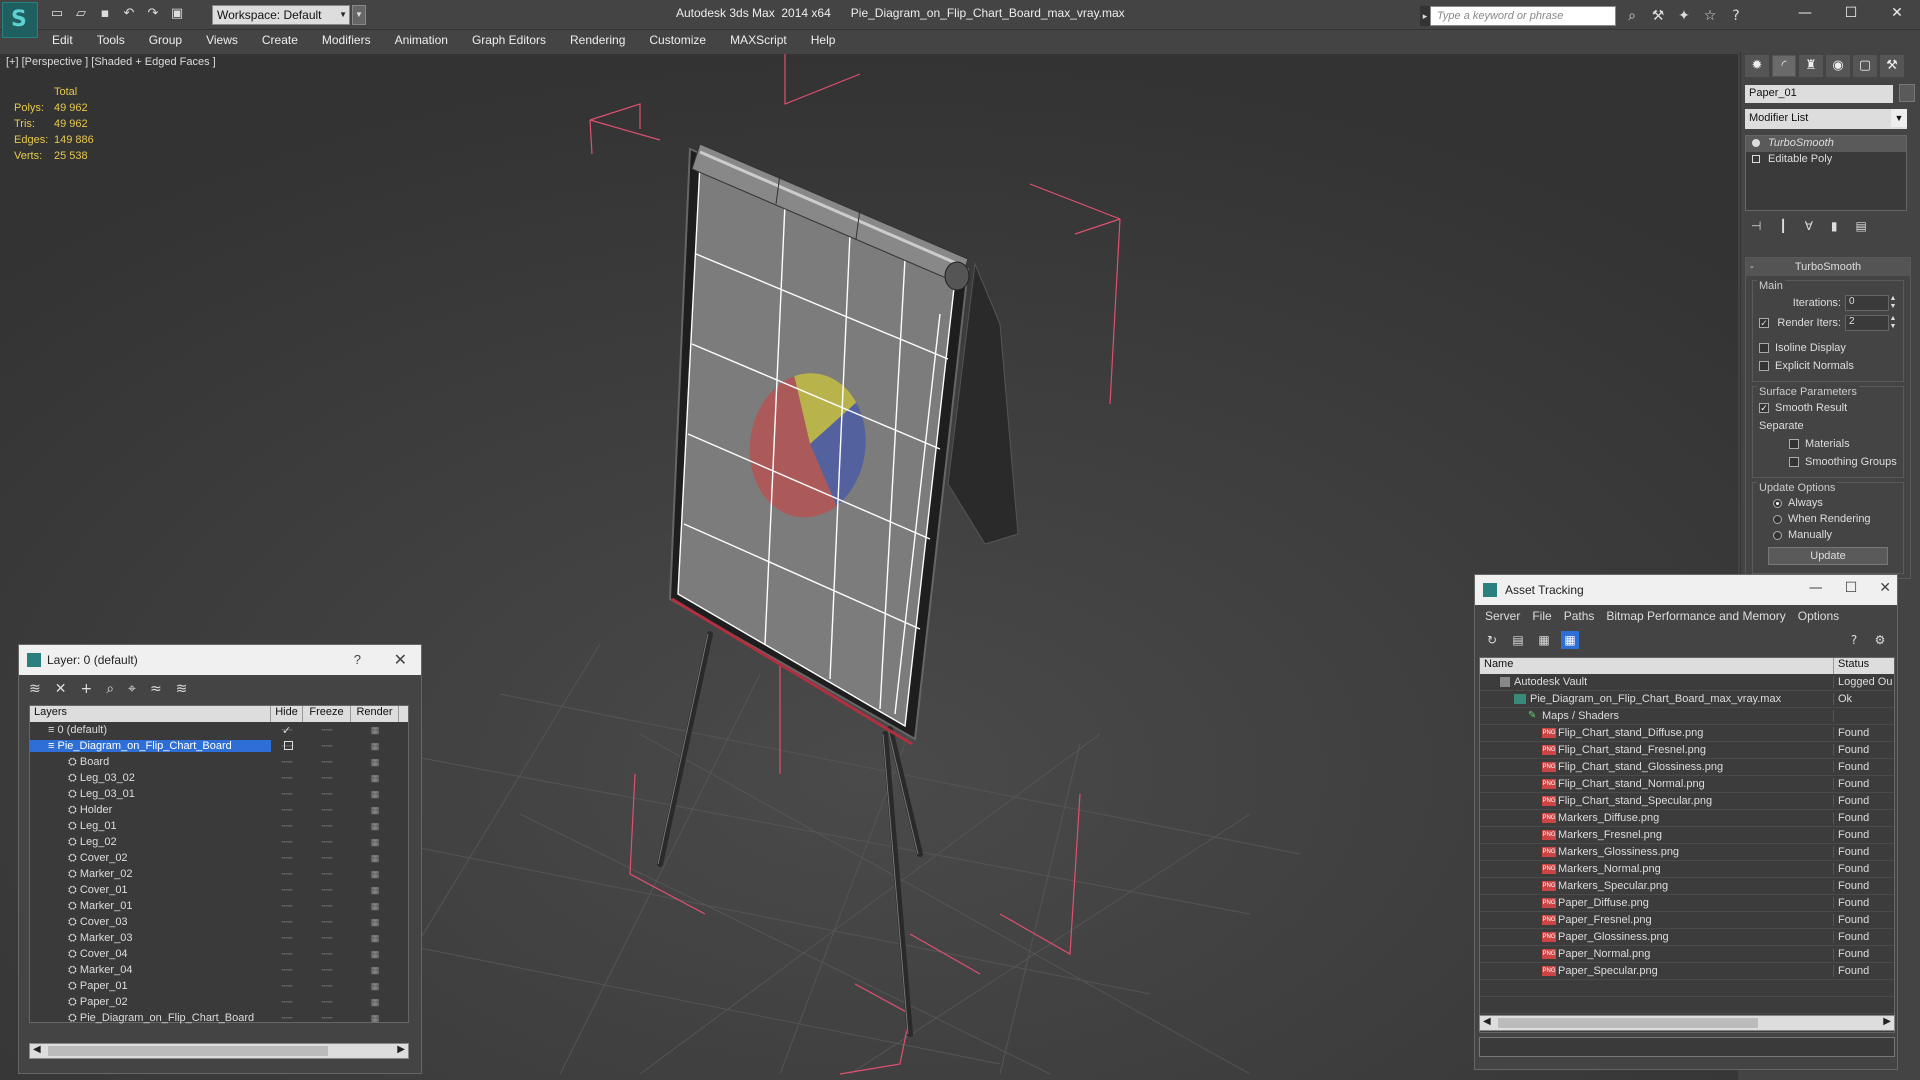 This screenshot has height=1080, width=1920. What do you see at coordinates (62, 41) in the screenshot?
I see `menu-edit: Edit` at bounding box center [62, 41].